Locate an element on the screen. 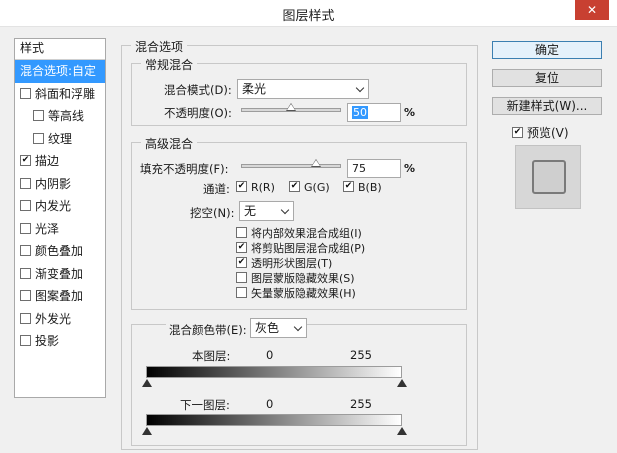  fill-opacity-unit: % is located at coordinates (410, 168).